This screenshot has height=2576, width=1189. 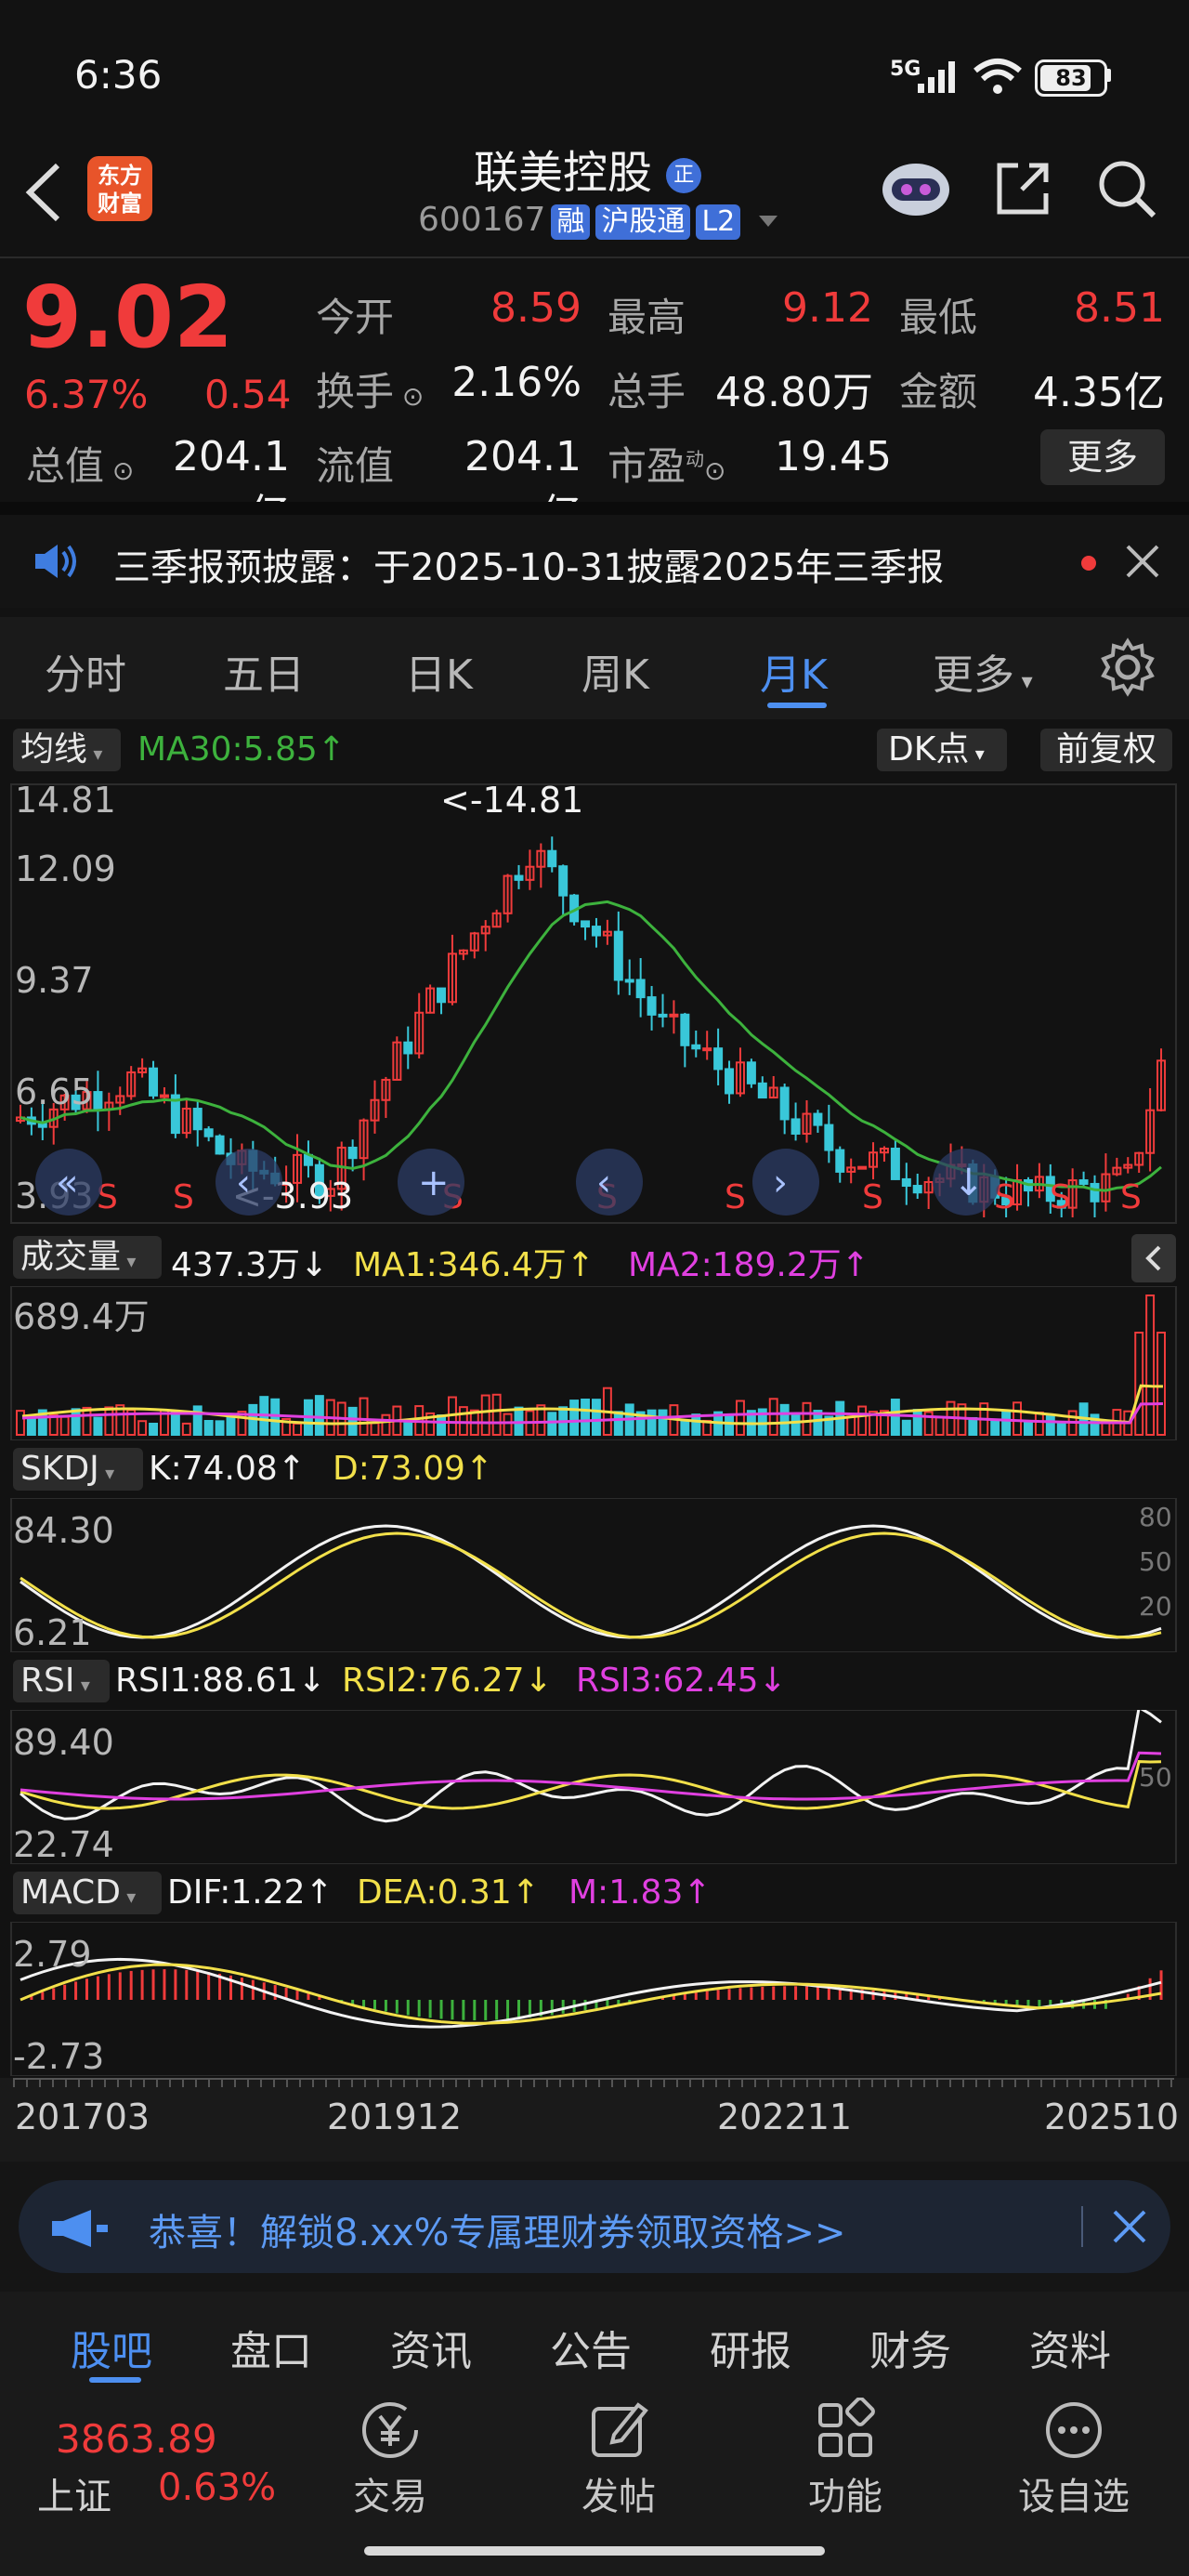 What do you see at coordinates (594, 561) in the screenshot?
I see `notice-bar: 三季报预披露：于2025-10-31披露2025年三季报` at bounding box center [594, 561].